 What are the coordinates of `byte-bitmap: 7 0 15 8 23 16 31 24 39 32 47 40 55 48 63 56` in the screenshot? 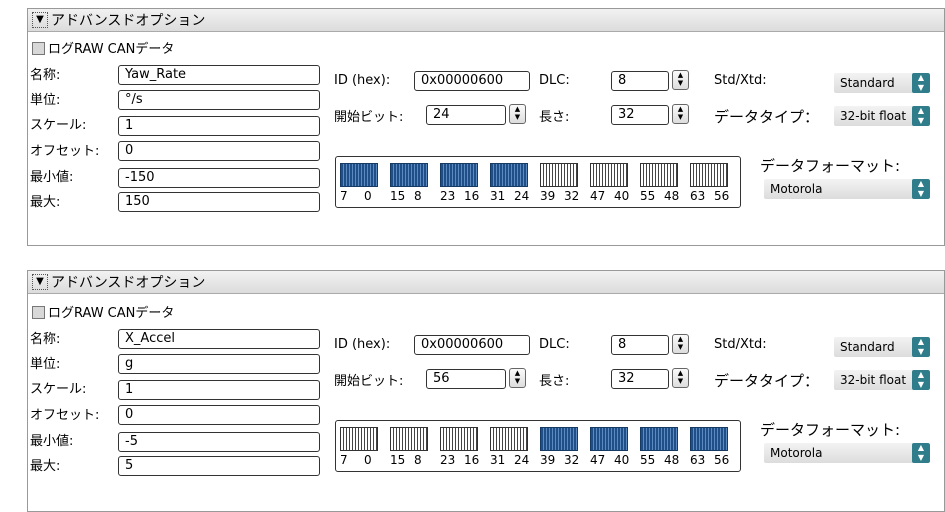 It's located at (538, 182).